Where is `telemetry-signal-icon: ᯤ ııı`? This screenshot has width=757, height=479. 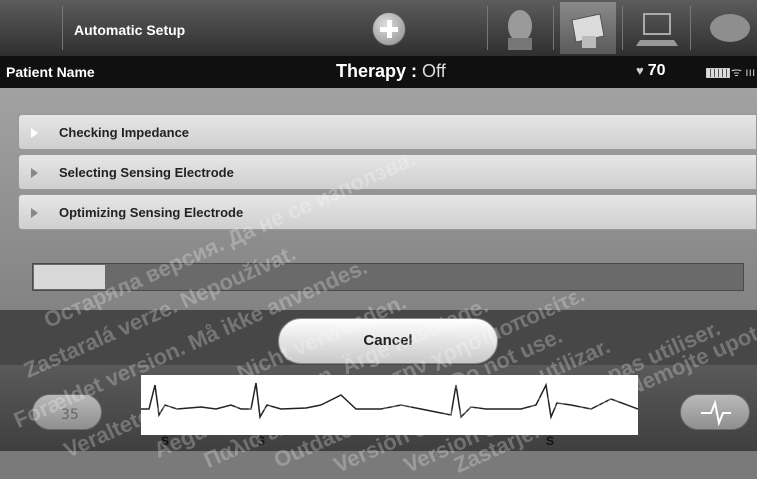 telemetry-signal-icon: ᯤ ııı is located at coordinates (743, 72).